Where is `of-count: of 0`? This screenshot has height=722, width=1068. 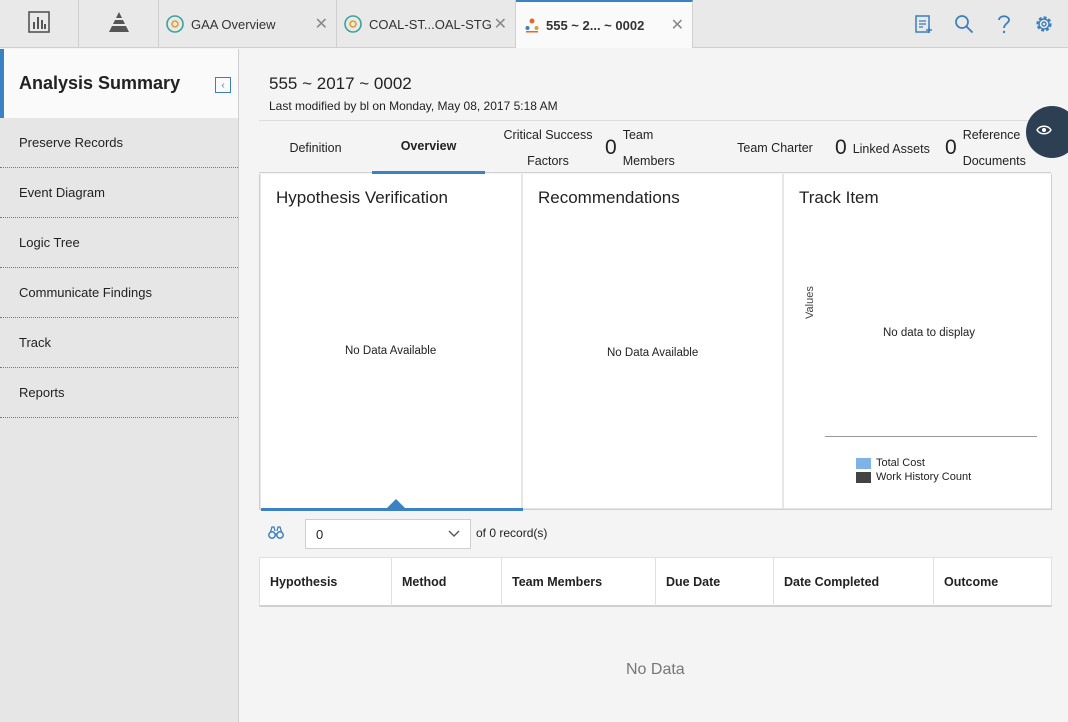
of-count: of 0 is located at coordinates (486, 533).